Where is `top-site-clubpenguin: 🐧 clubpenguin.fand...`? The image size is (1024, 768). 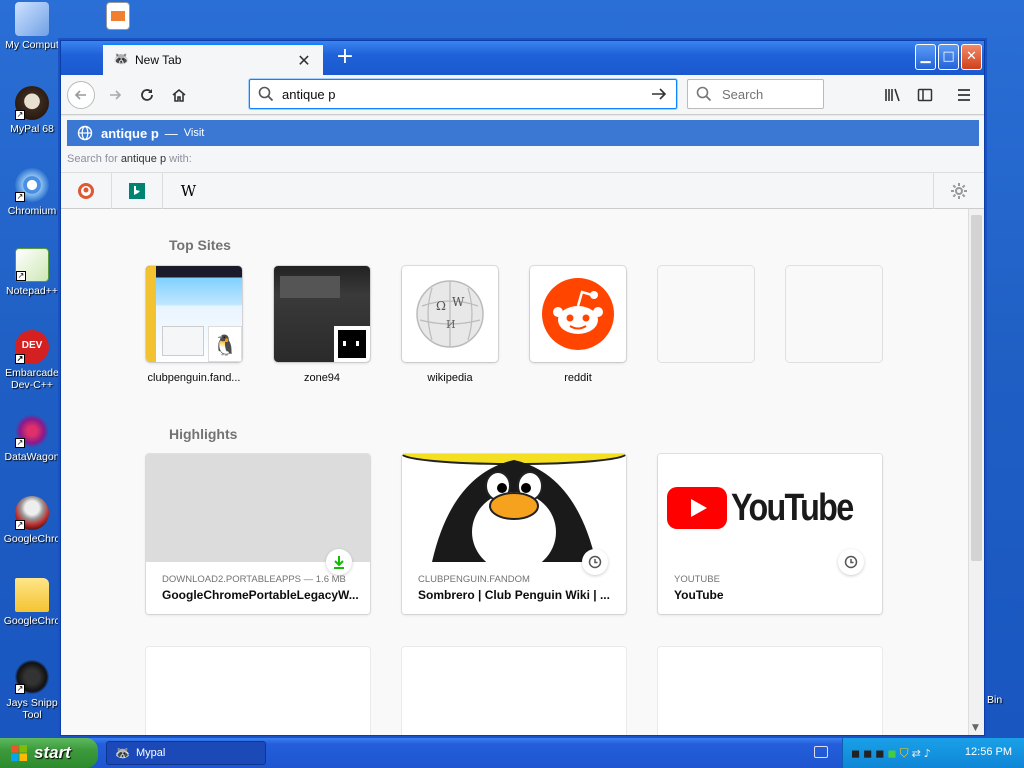
top-site-clubpenguin: 🐧 clubpenguin.fand... is located at coordinates (194, 325).